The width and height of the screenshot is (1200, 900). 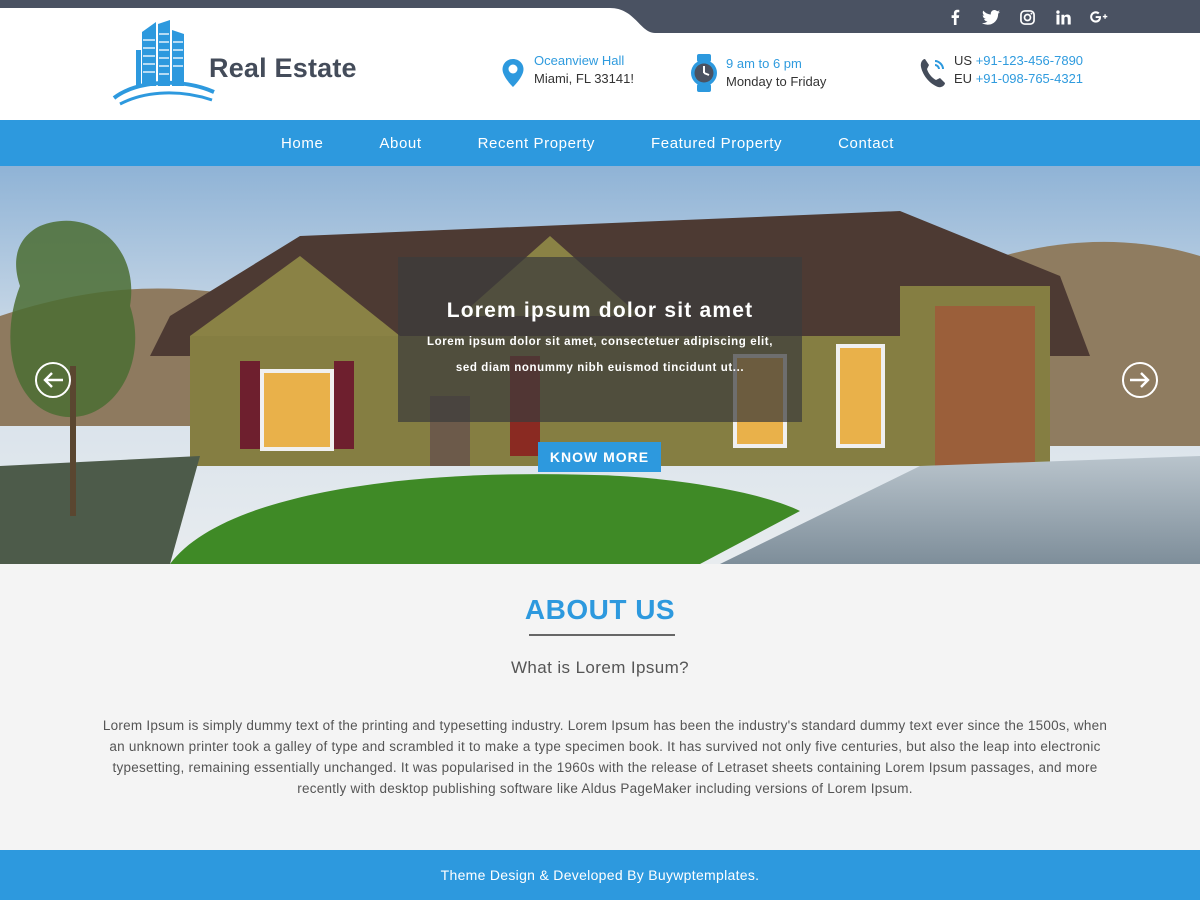 What do you see at coordinates (1063, 17) in the screenshot?
I see `linkedin-icon` at bounding box center [1063, 17].